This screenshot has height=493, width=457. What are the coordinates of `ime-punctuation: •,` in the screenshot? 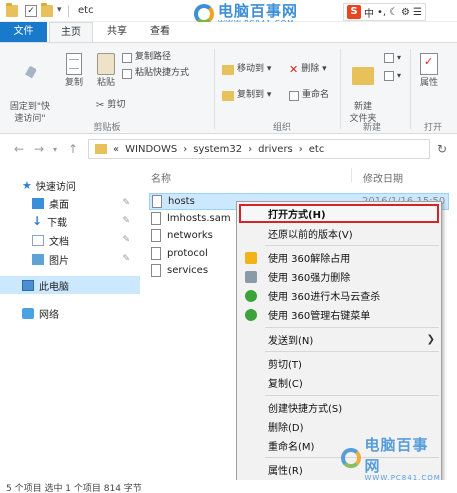 It's located at (381, 12).